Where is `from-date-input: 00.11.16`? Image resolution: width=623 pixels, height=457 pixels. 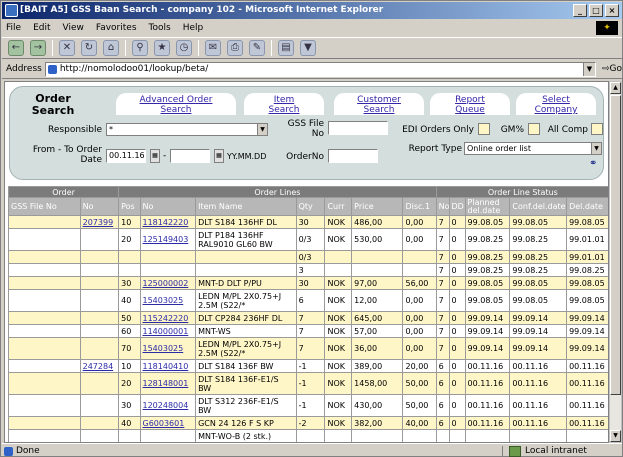 from-date-input: 00.11.16 is located at coordinates (126, 156).